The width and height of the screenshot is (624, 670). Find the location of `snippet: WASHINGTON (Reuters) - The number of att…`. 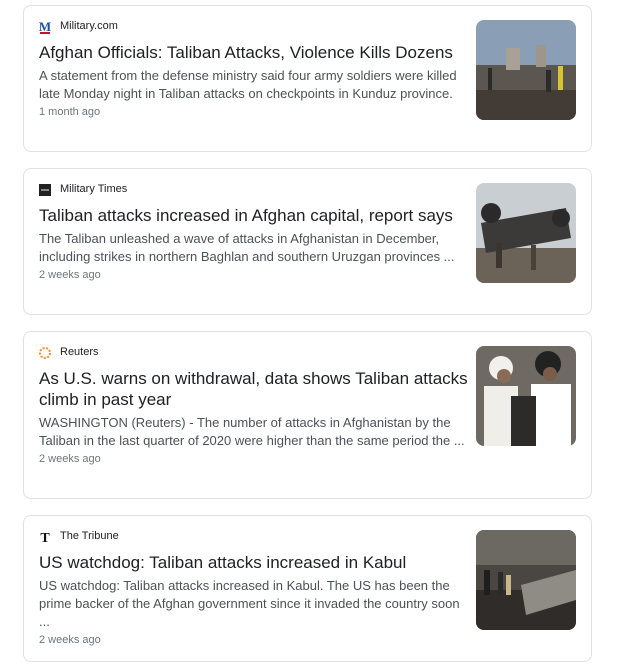

snippet: WASHINGTON (Reuters) - The number of att… is located at coordinates (252, 431).